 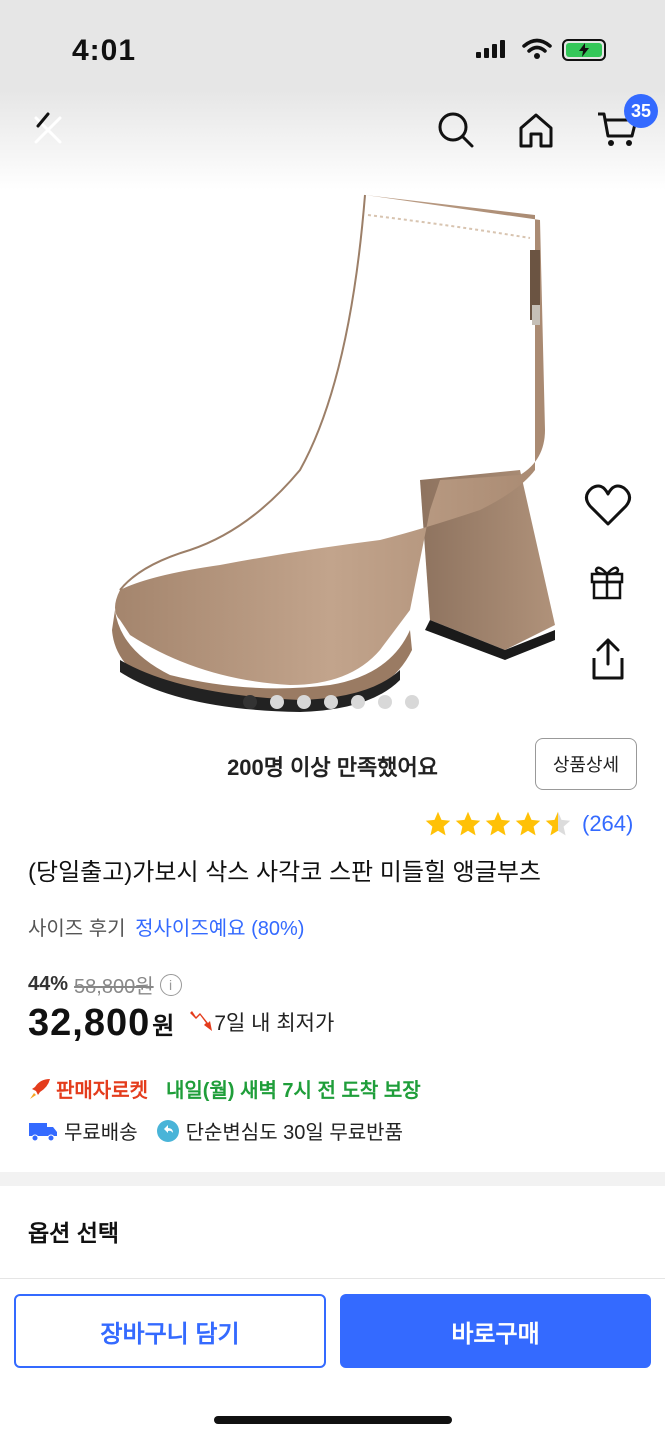 I want to click on arrow-down-icon, so click(x=201, y=1021).